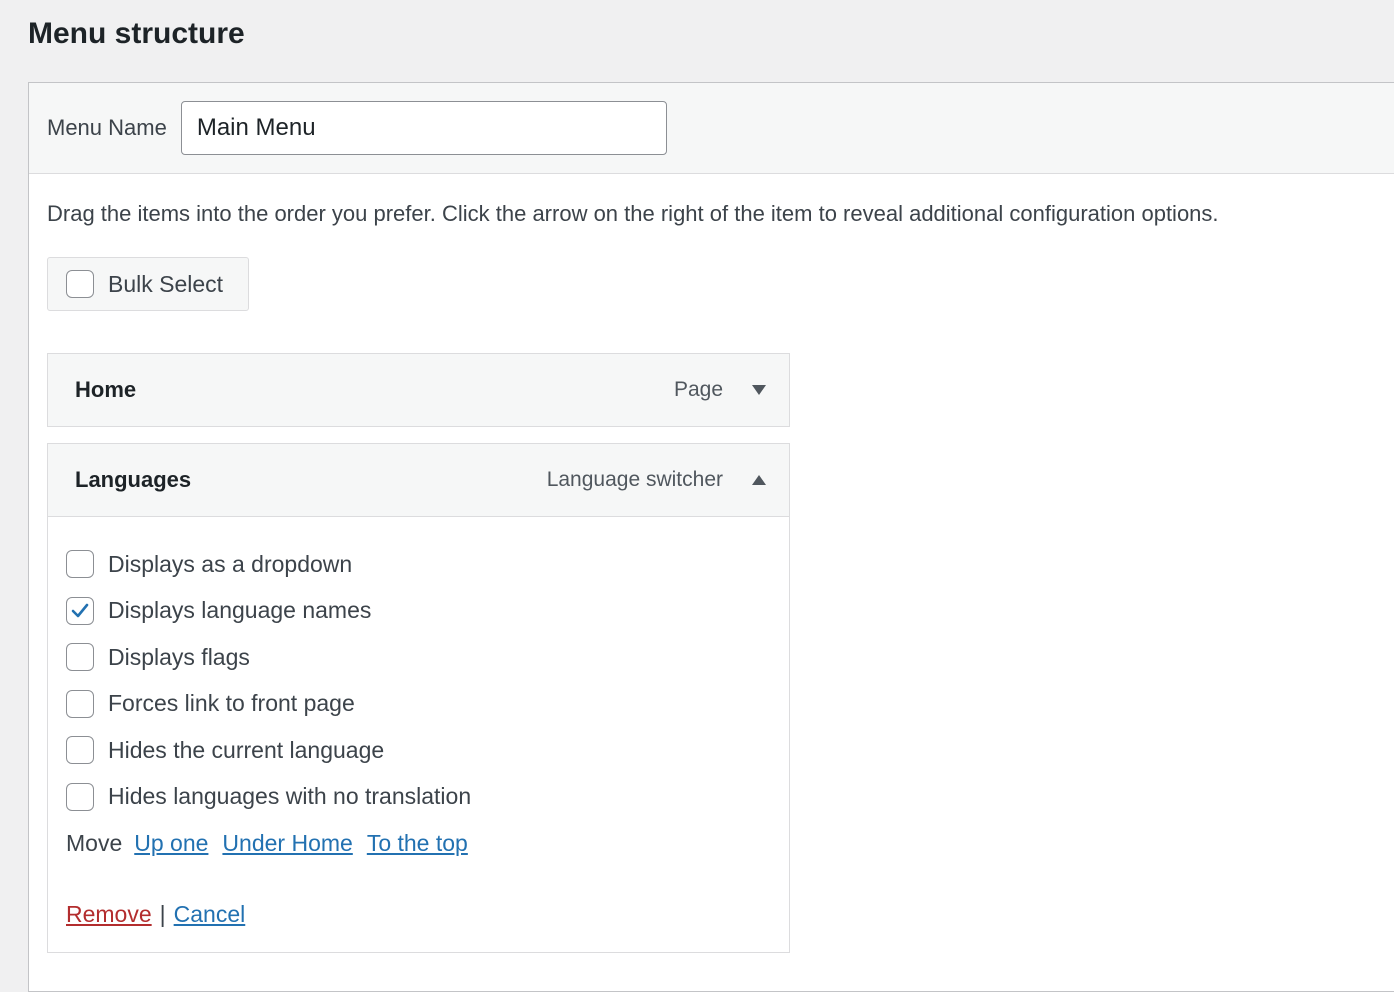  What do you see at coordinates (418, 611) in the screenshot?
I see `option-language-names: Displays language names` at bounding box center [418, 611].